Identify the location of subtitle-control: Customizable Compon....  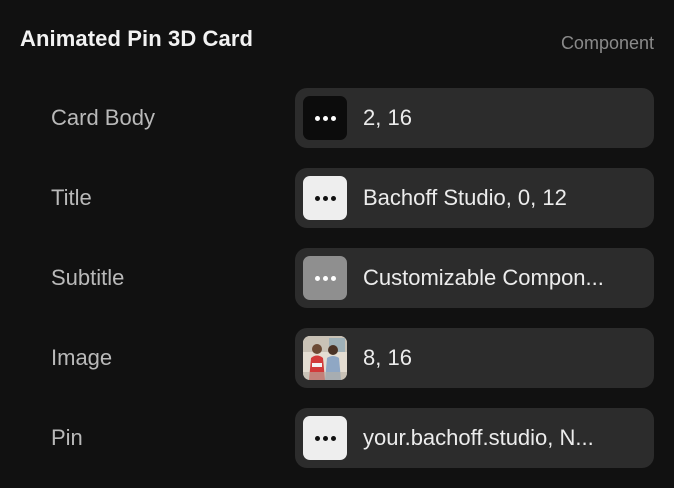
(474, 278).